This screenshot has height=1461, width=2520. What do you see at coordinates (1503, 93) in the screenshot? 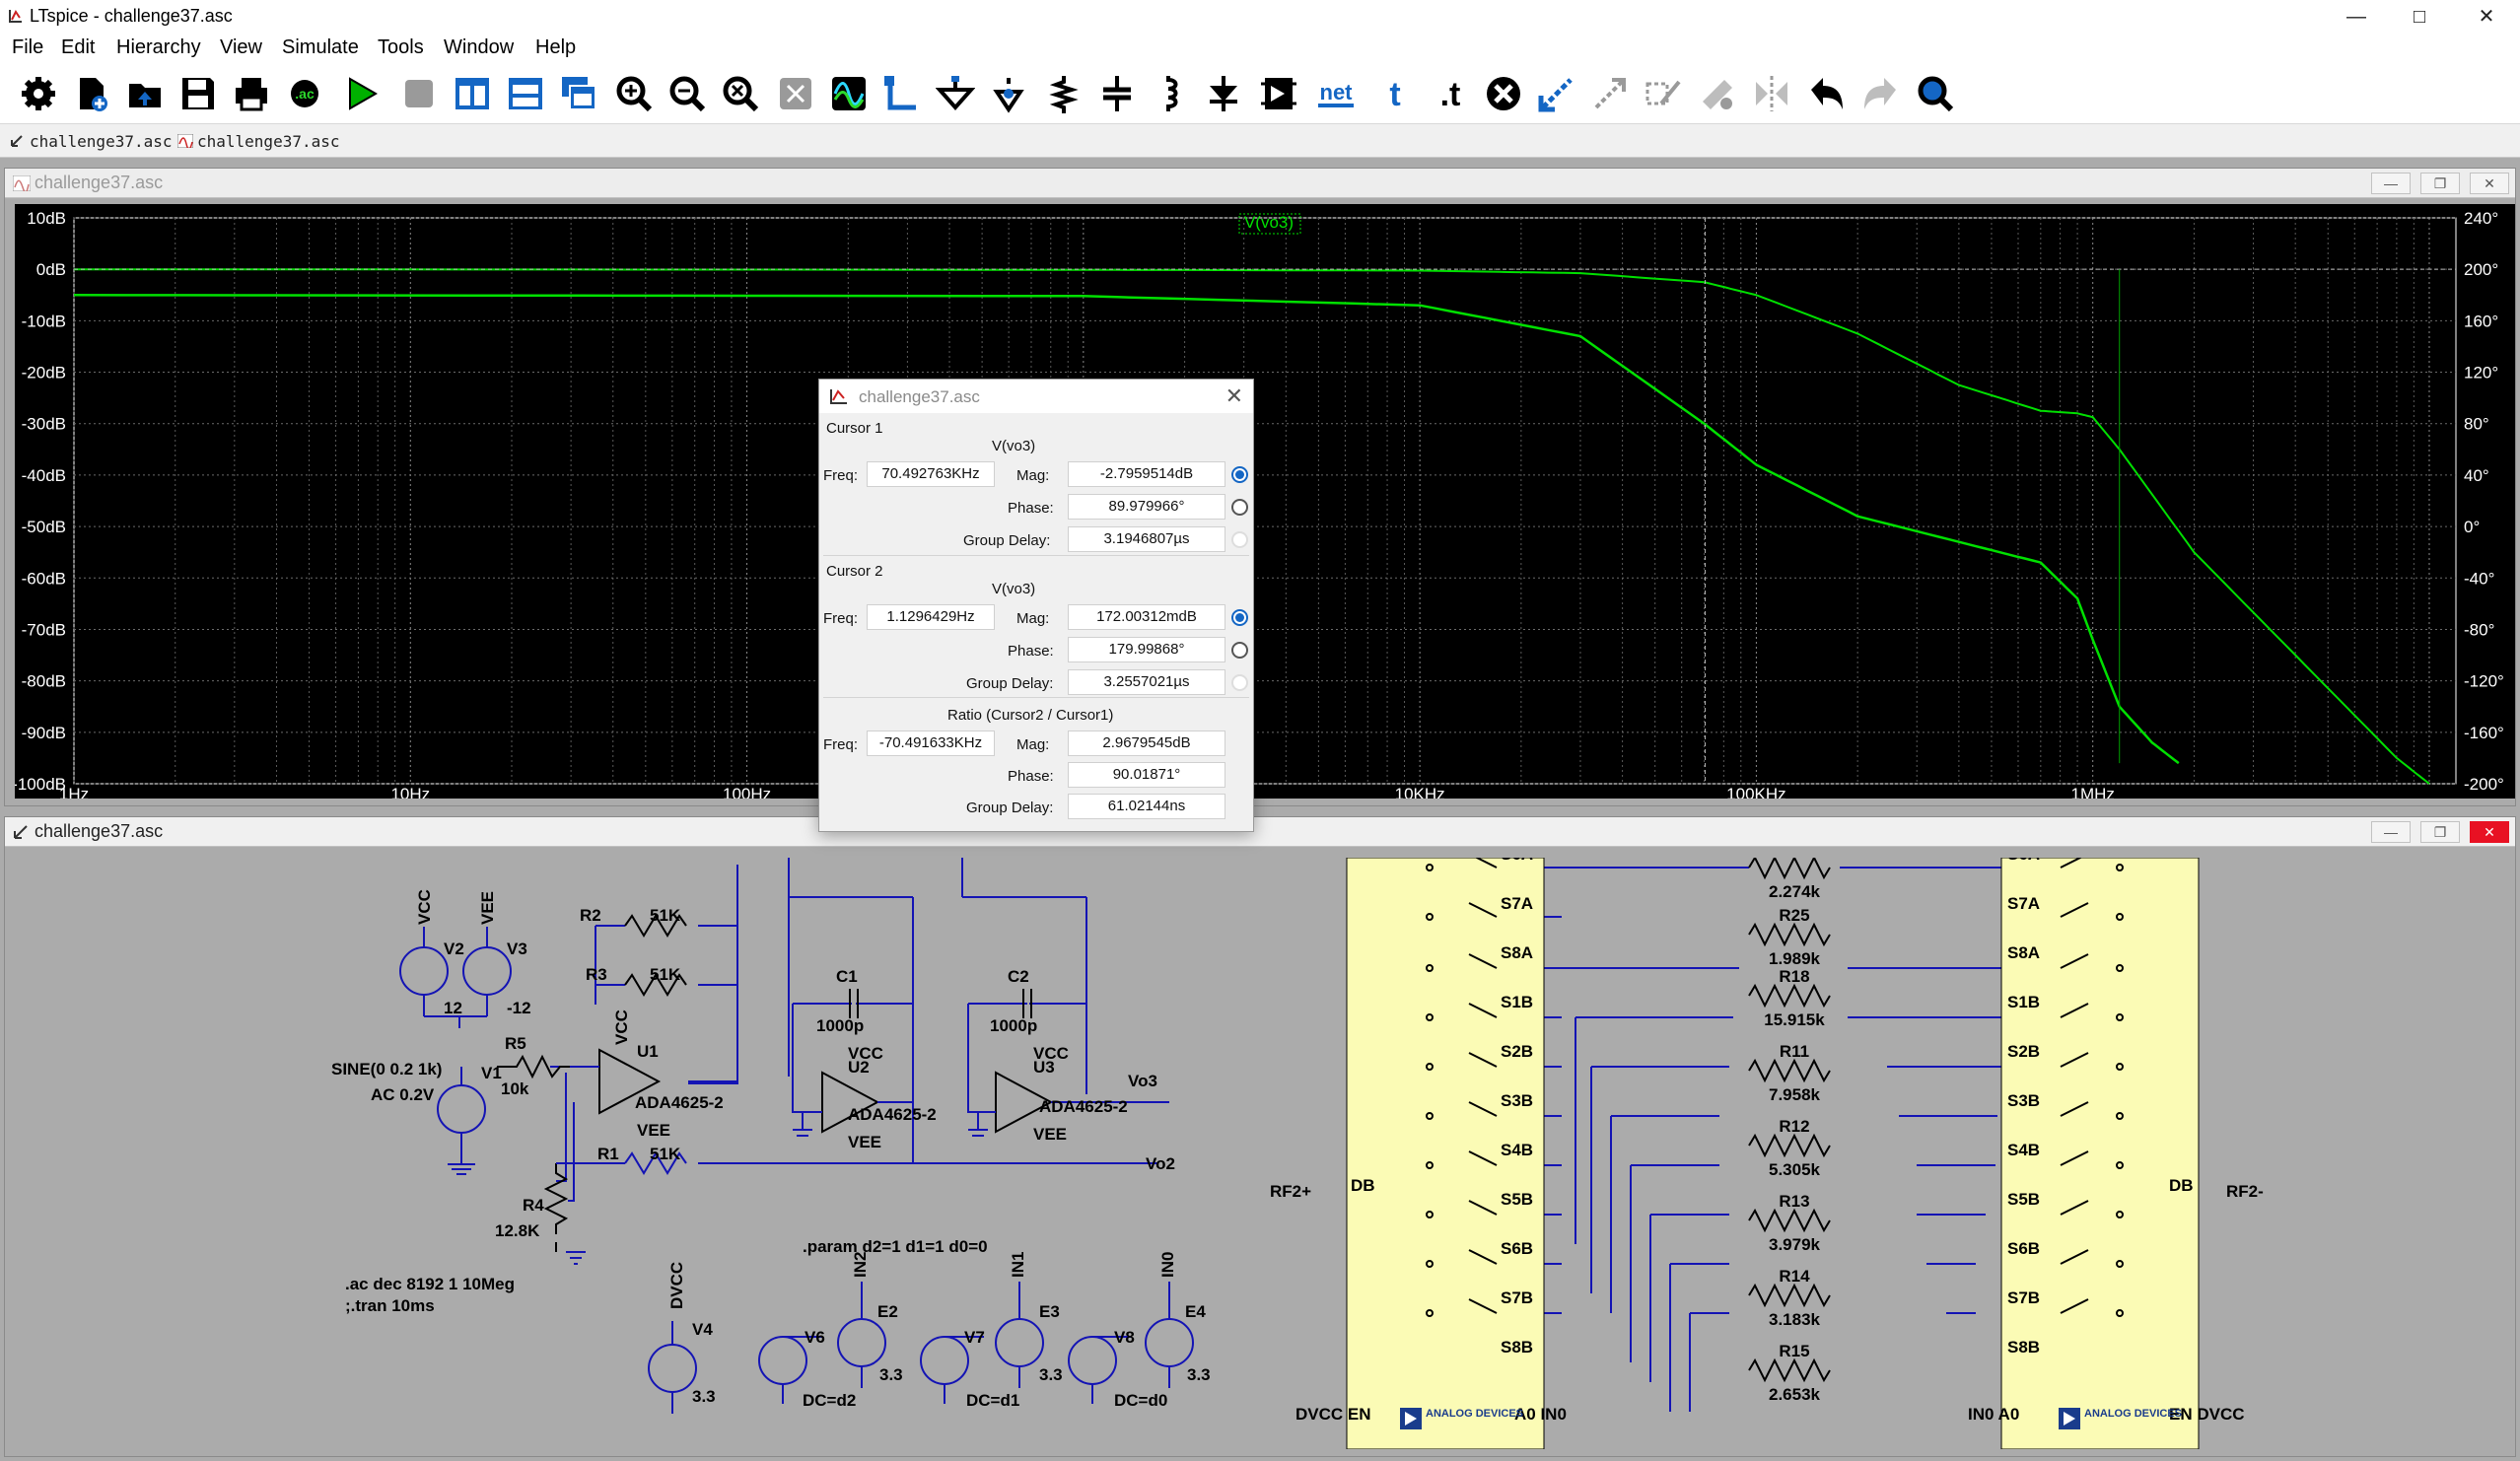
I see `delete-icon` at bounding box center [1503, 93].